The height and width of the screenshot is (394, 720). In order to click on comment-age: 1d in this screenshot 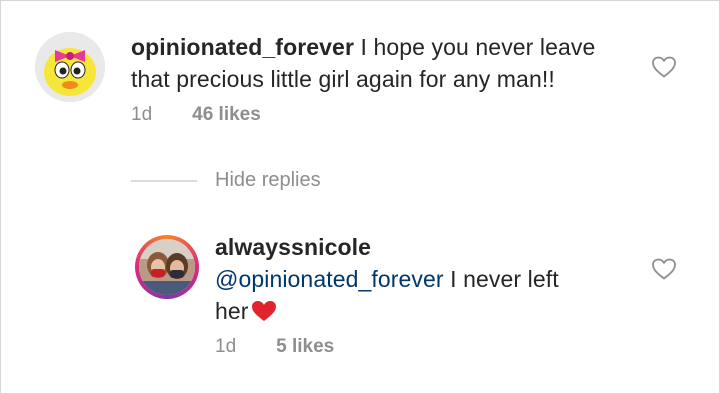, I will do `click(142, 114)`.